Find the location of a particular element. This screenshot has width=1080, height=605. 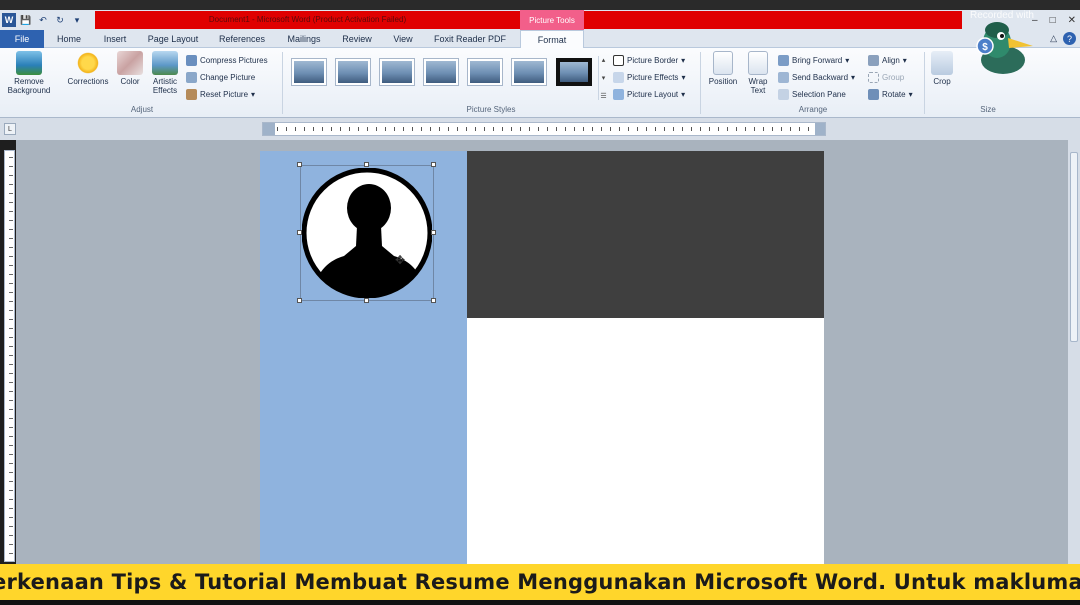

artistic-effects-button: Artistic Effects is located at coordinates (165, 73).